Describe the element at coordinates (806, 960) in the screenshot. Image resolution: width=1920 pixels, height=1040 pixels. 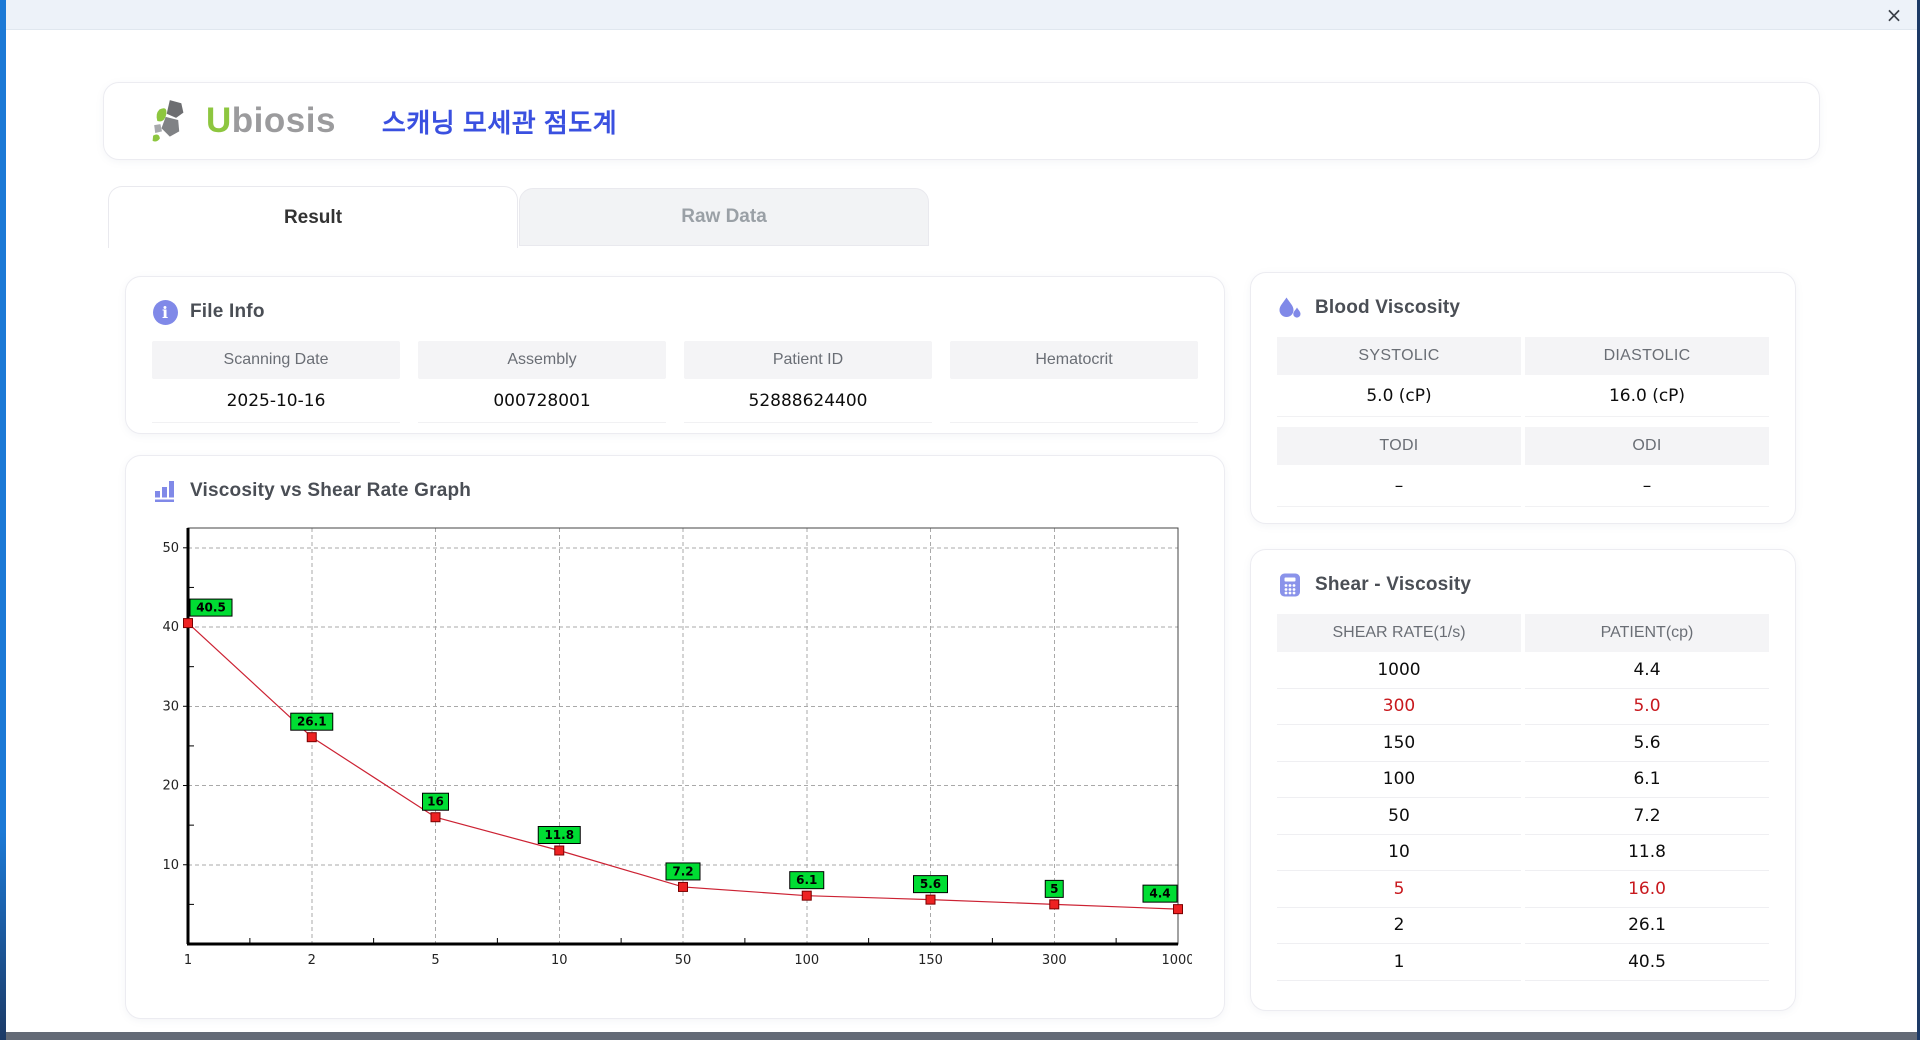
I see `svg-text: 100` at that location.